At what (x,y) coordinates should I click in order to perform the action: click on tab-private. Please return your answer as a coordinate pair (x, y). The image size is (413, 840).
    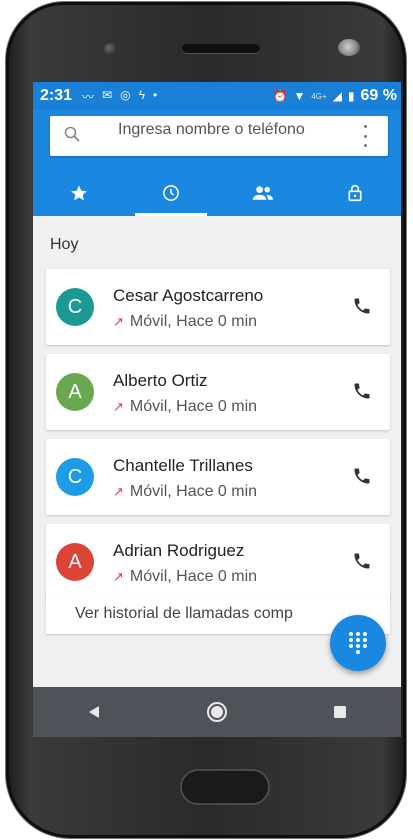
    Looking at the image, I should click on (355, 193).